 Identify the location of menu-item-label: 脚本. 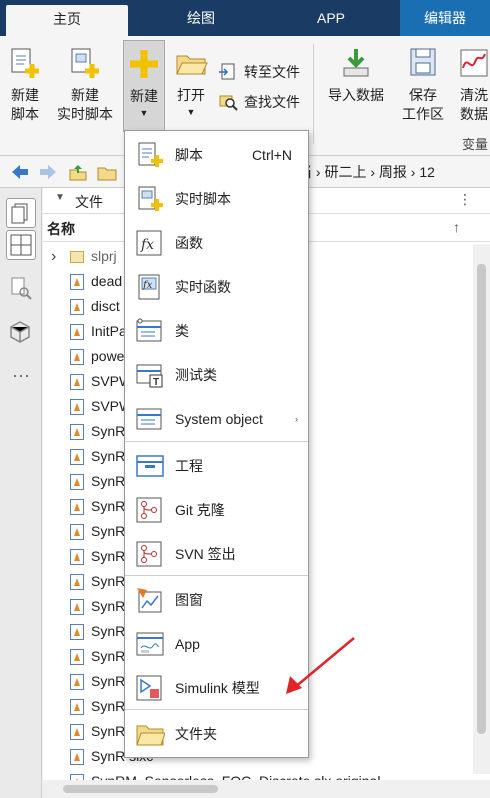
(189, 155).